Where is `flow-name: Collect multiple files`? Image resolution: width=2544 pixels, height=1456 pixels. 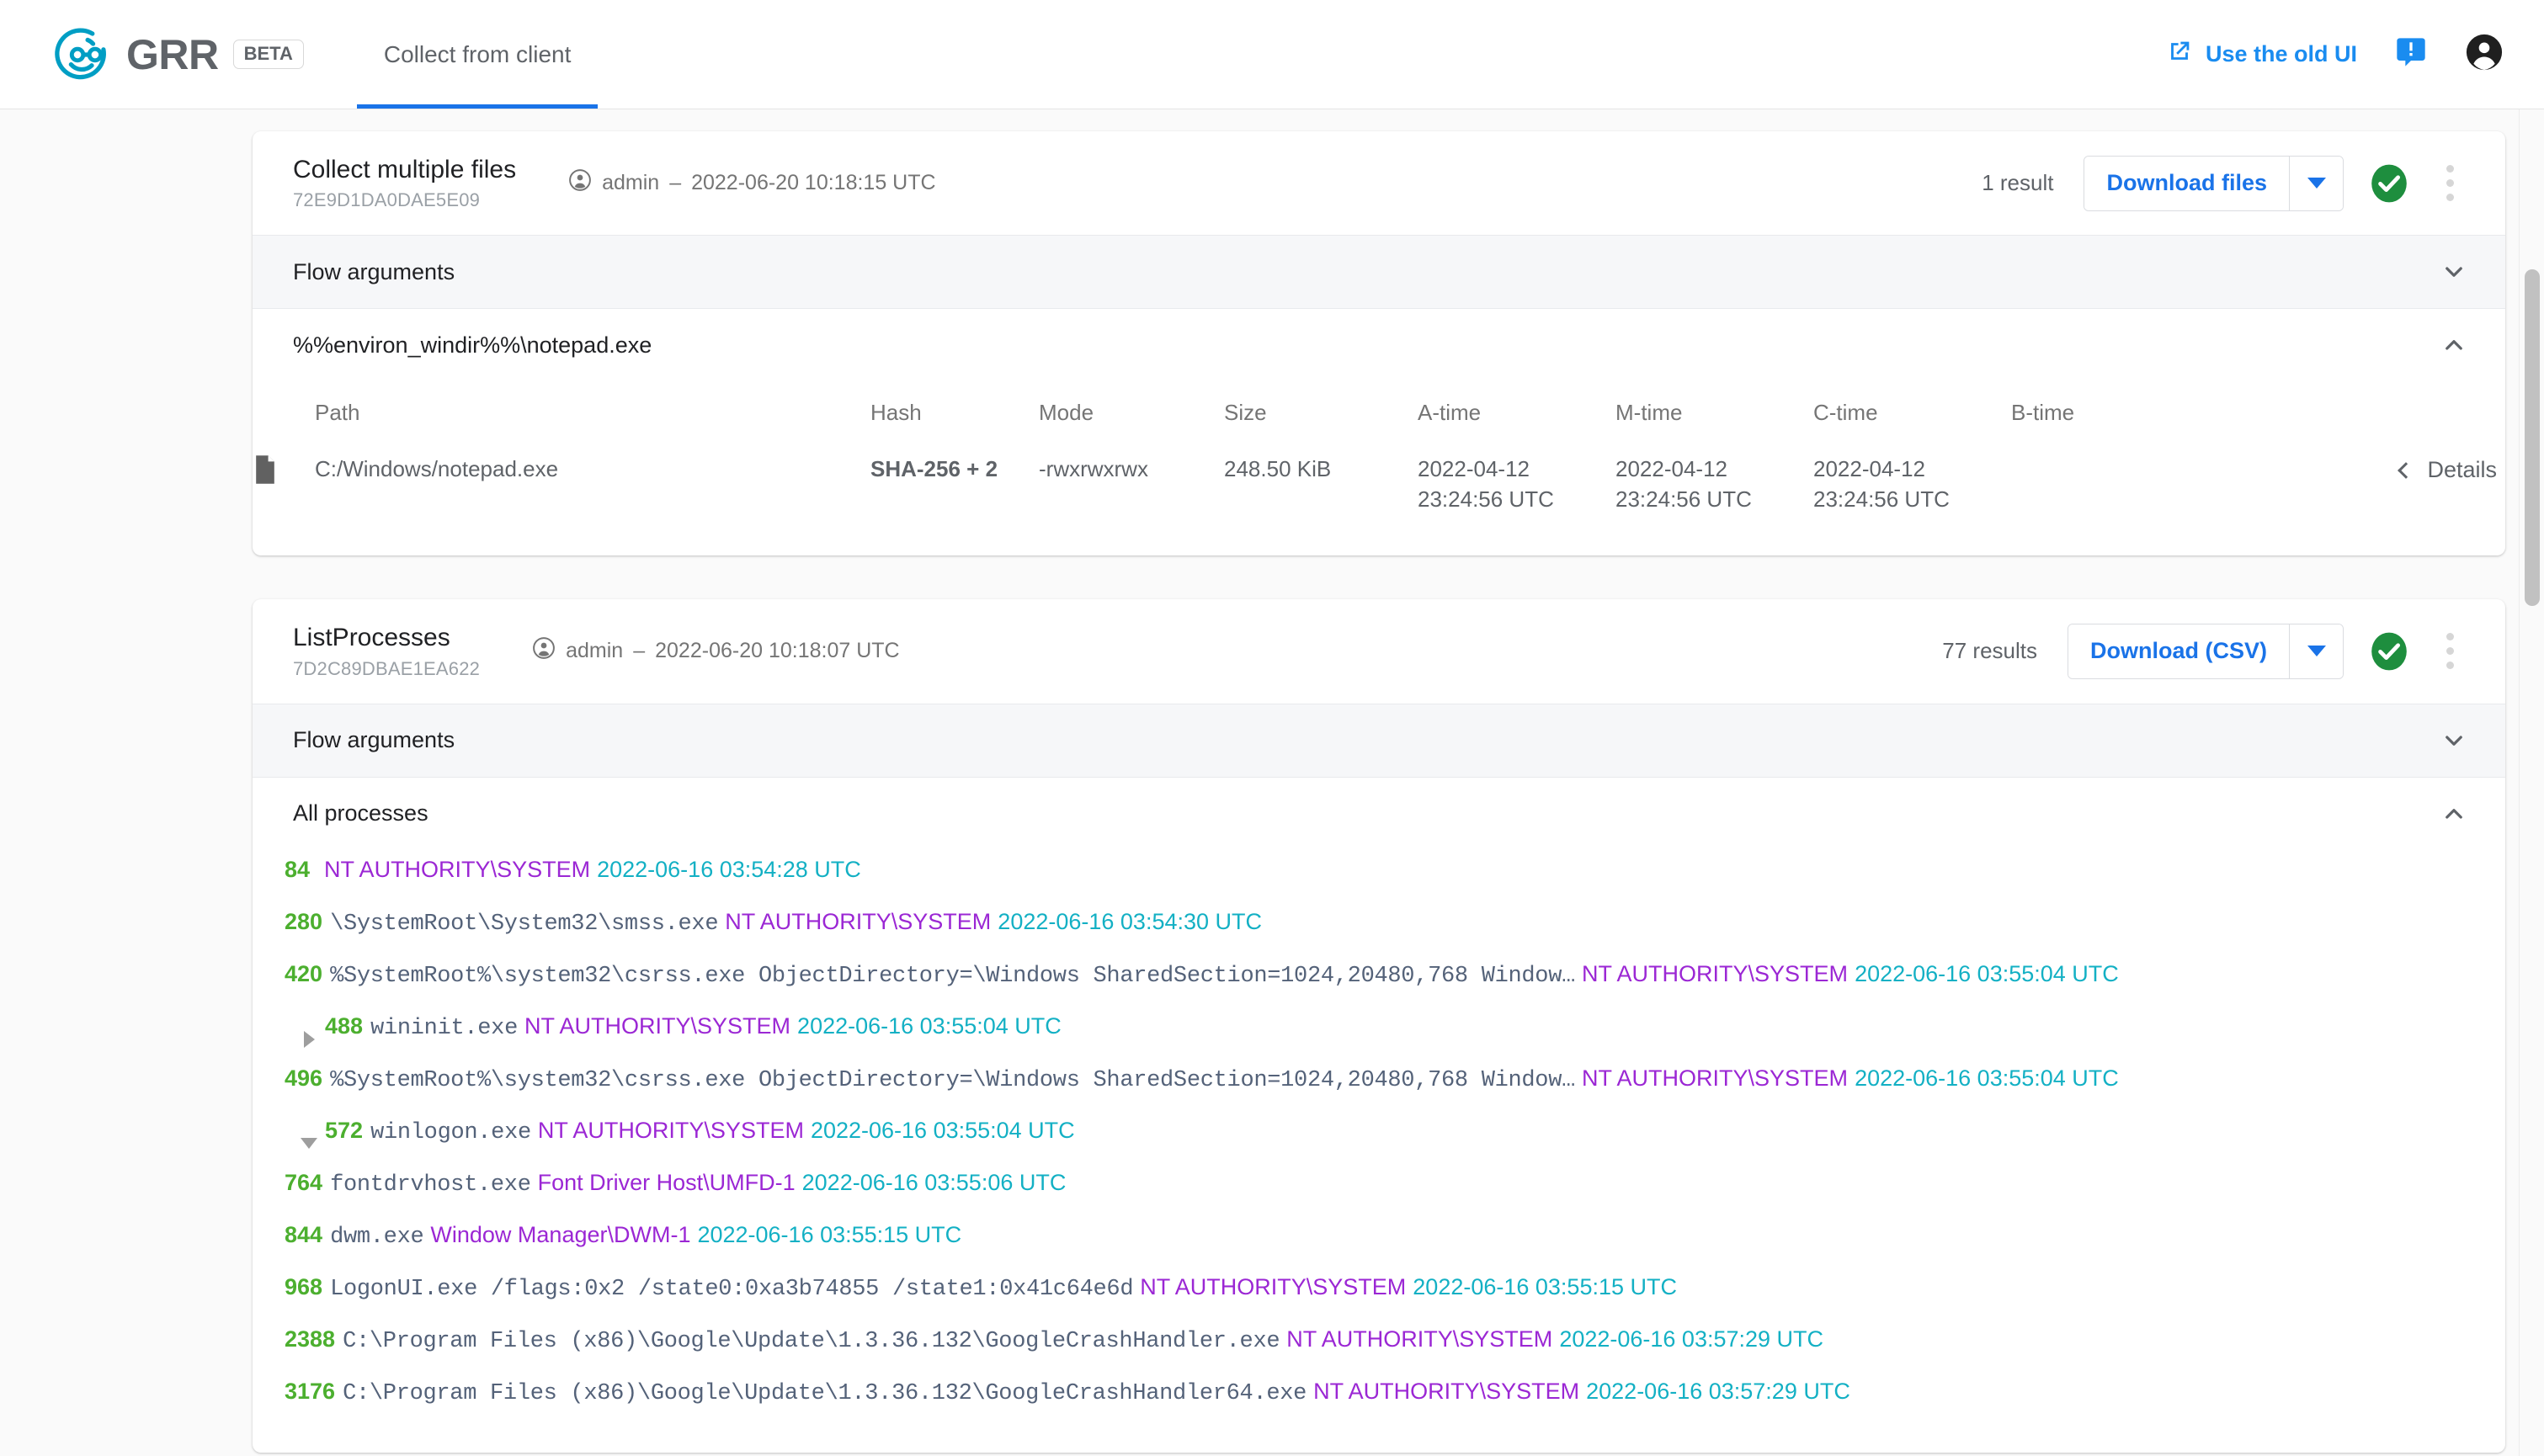
flow-name: Collect multiple files is located at coordinates (405, 170).